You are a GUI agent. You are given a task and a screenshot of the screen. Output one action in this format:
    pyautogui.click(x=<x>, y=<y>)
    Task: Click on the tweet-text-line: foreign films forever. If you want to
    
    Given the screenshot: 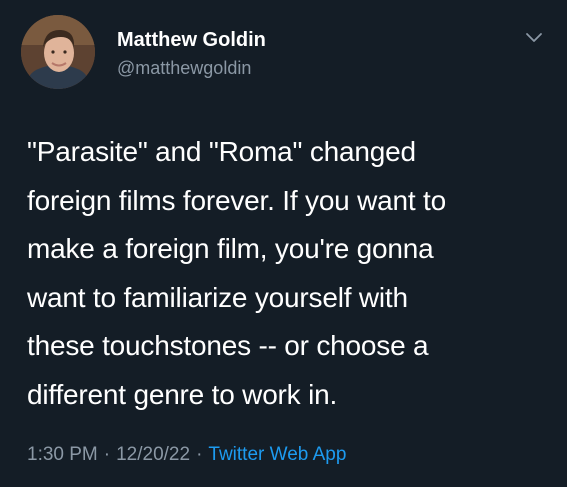 What is the action you would take?
    pyautogui.click(x=237, y=200)
    